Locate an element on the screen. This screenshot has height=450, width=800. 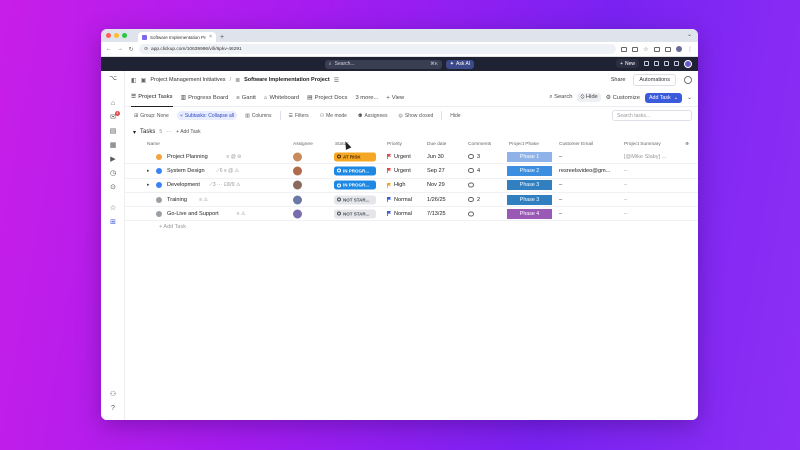
user-avatar is located at coordinates (688, 63).